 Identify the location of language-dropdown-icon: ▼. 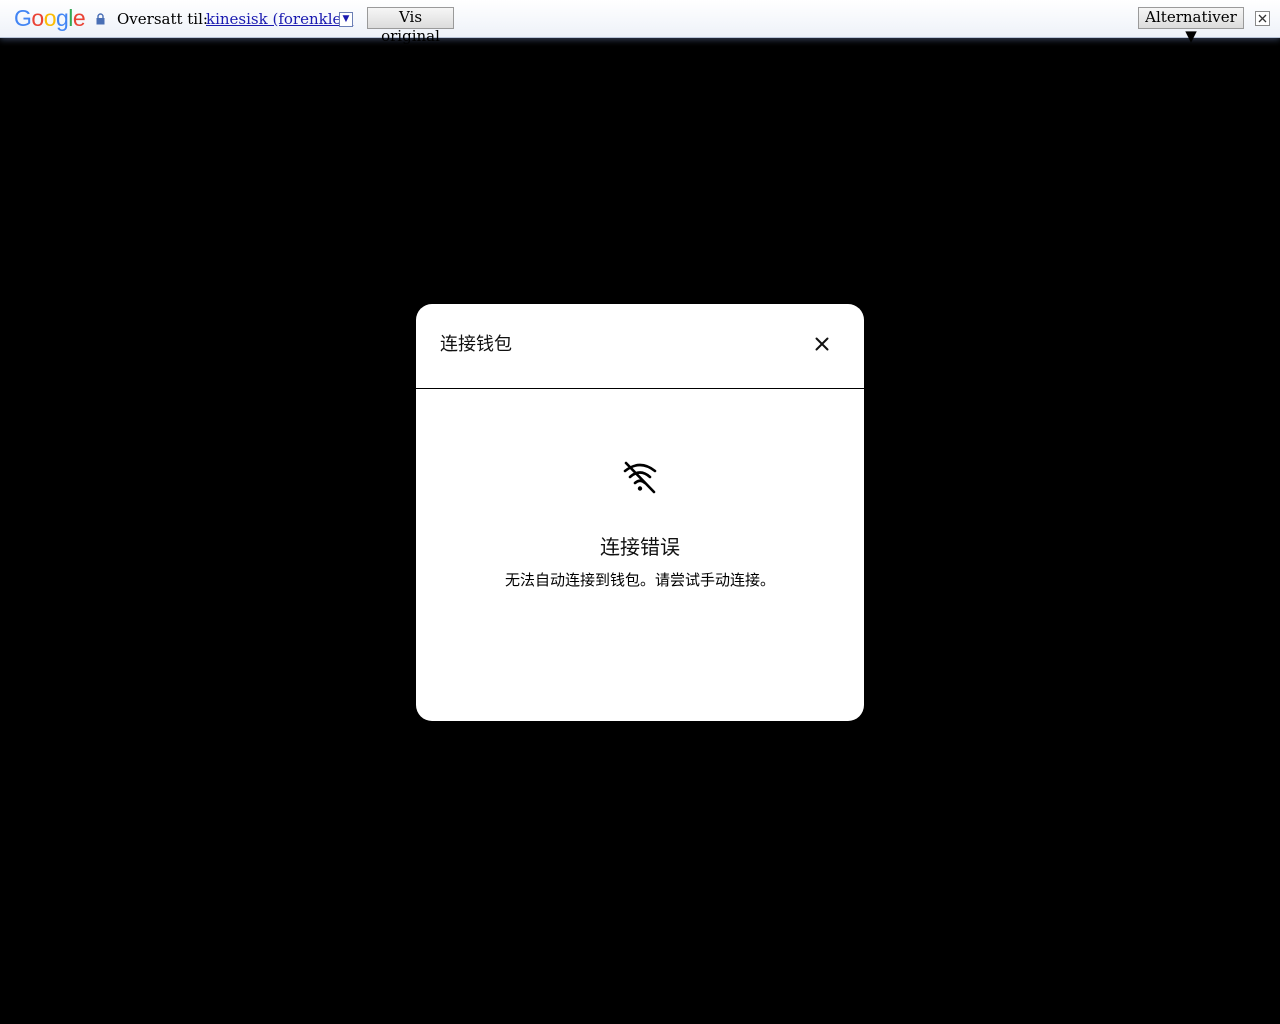
(346, 19).